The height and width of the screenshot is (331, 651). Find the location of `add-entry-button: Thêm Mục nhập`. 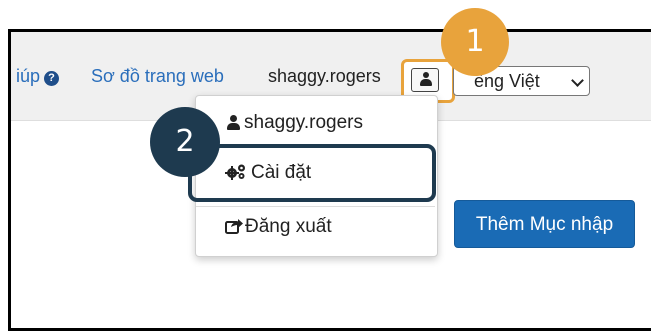

add-entry-button: Thêm Mục nhập is located at coordinates (544, 224).